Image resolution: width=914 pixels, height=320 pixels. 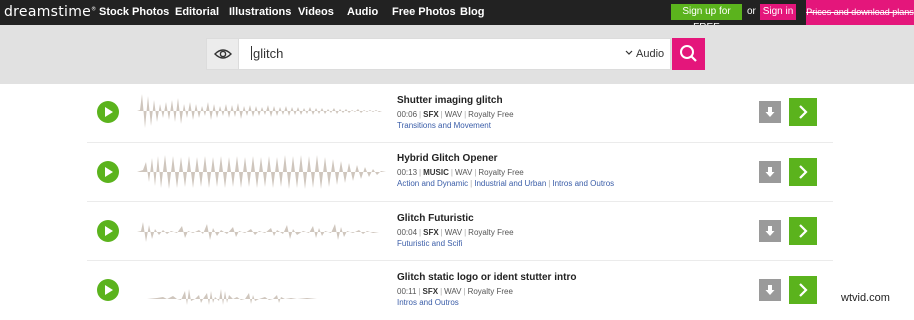 I want to click on result-meta: 00:11 | SFX | WAV | Royalty Free, so click(x=455, y=291).